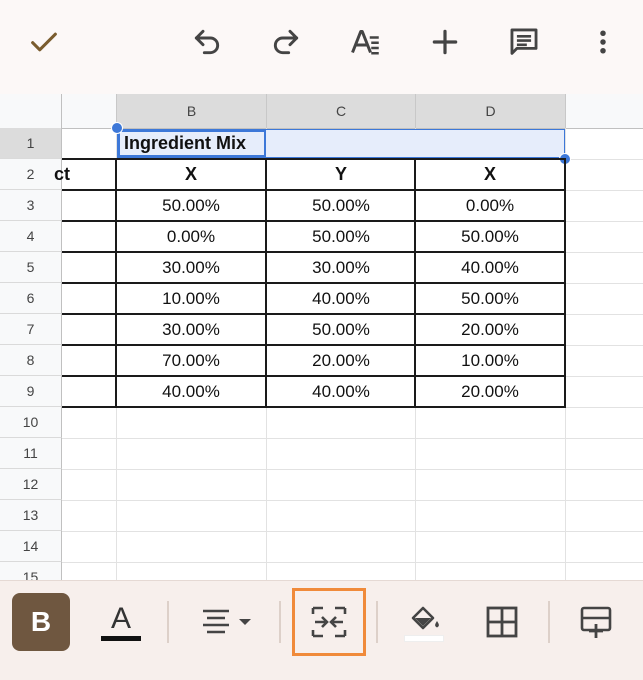 This screenshot has height=680, width=643. What do you see at coordinates (192, 111) in the screenshot?
I see `column-header-b: B` at bounding box center [192, 111].